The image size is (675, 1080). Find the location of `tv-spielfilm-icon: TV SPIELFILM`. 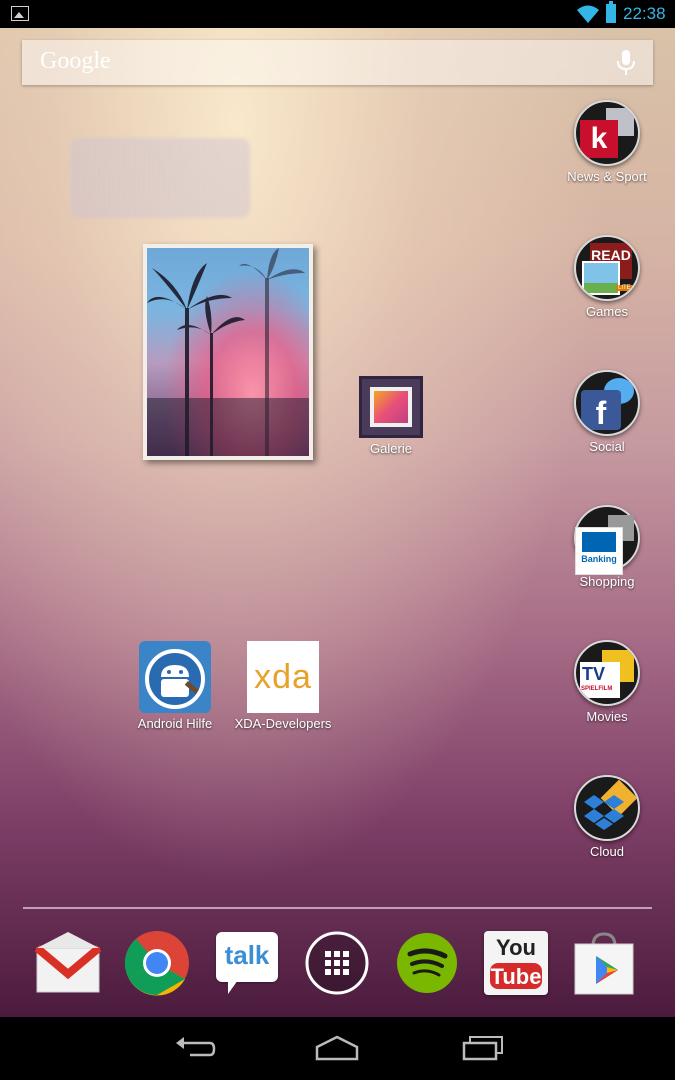

tv-spielfilm-icon: TV SPIELFILM is located at coordinates (600, 680).